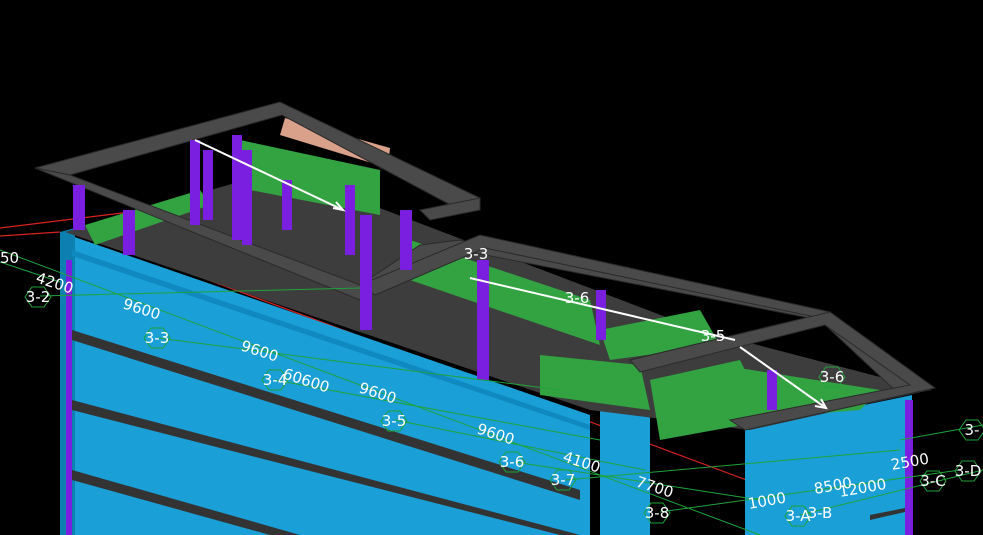 This screenshot has width=983, height=535. I want to click on axis-label: 3-7, so click(563, 480).